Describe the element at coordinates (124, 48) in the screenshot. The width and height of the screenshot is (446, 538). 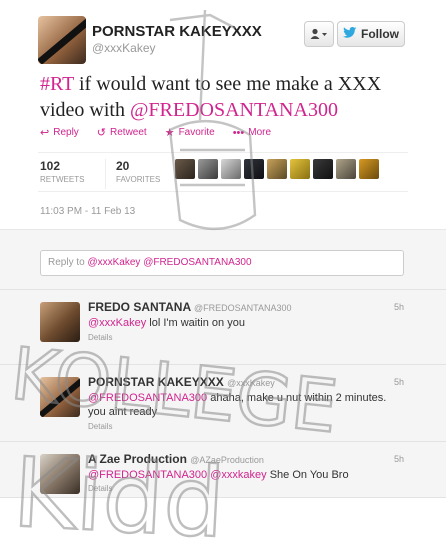
I see `author-handle: @xxxKakey` at that location.